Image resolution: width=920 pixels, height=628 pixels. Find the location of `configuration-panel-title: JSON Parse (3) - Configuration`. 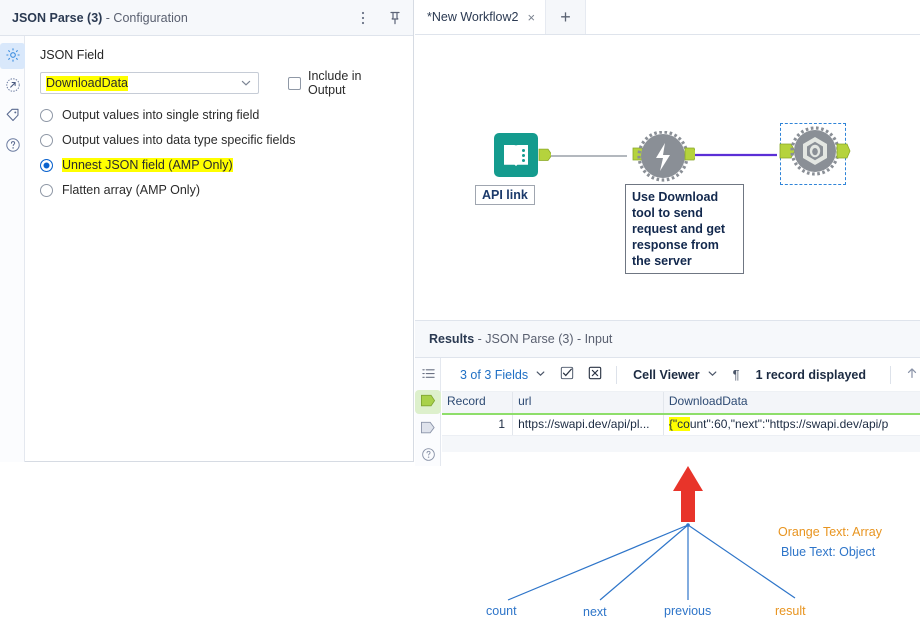

configuration-panel-title: JSON Parse (3) - Configuration is located at coordinates (100, 18).